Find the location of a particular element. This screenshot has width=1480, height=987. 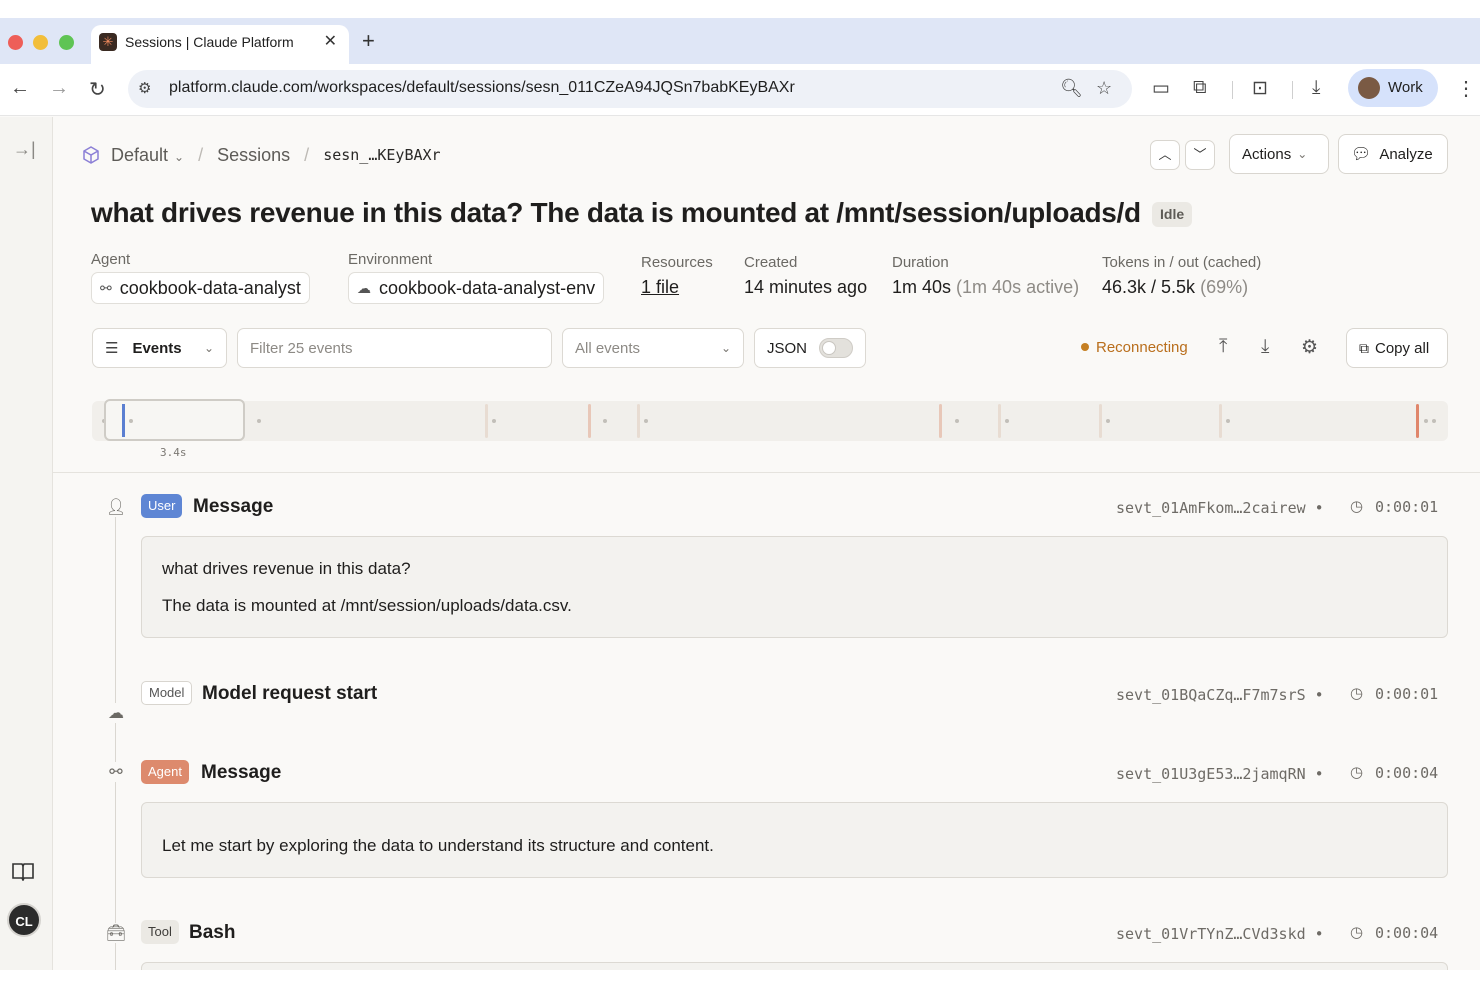

tab-title: Sessions | Claude Platform is located at coordinates (209, 42).